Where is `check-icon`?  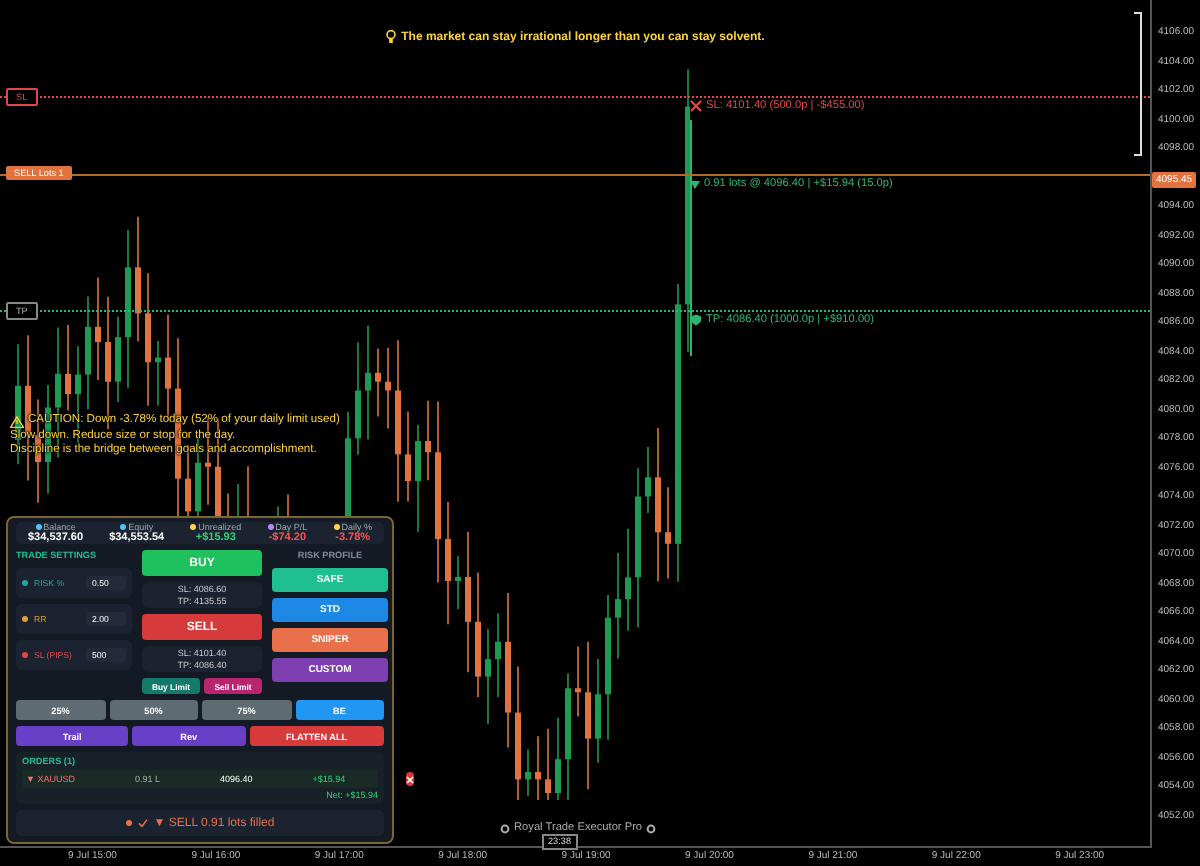 check-icon is located at coordinates (142, 823).